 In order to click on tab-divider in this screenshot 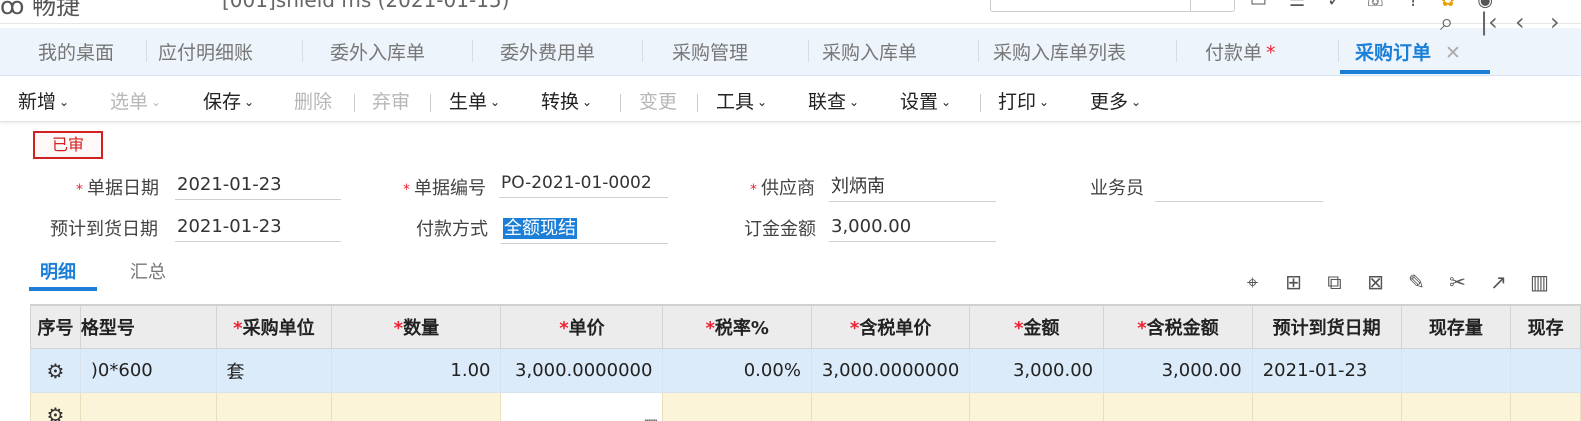, I will do `click(808, 51)`.